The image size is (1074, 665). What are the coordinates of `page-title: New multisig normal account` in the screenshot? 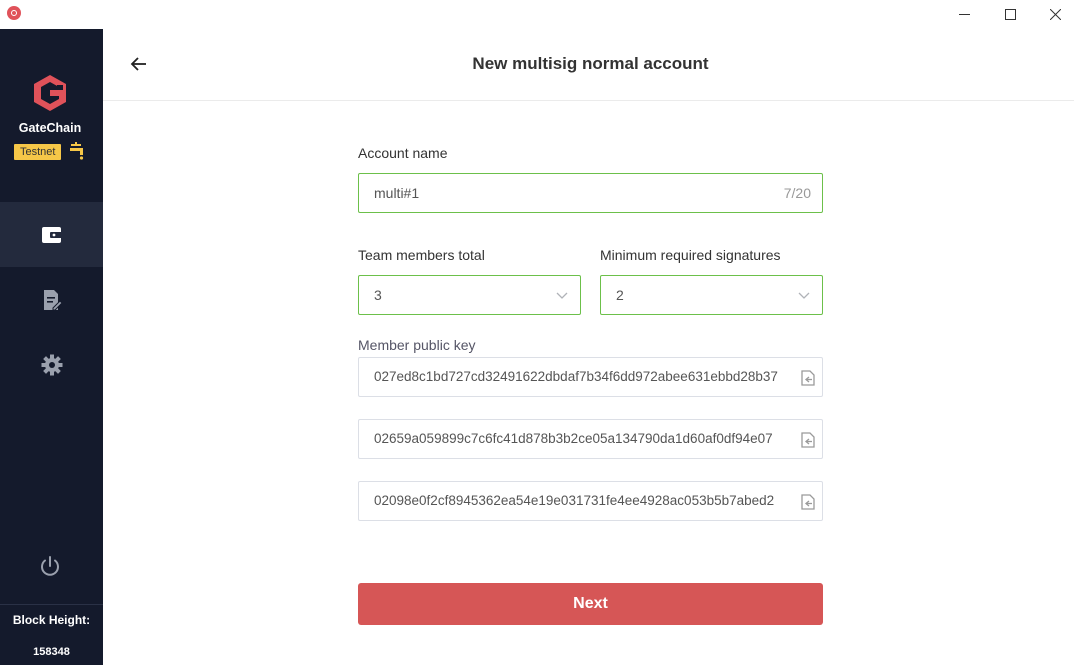 It's located at (590, 63).